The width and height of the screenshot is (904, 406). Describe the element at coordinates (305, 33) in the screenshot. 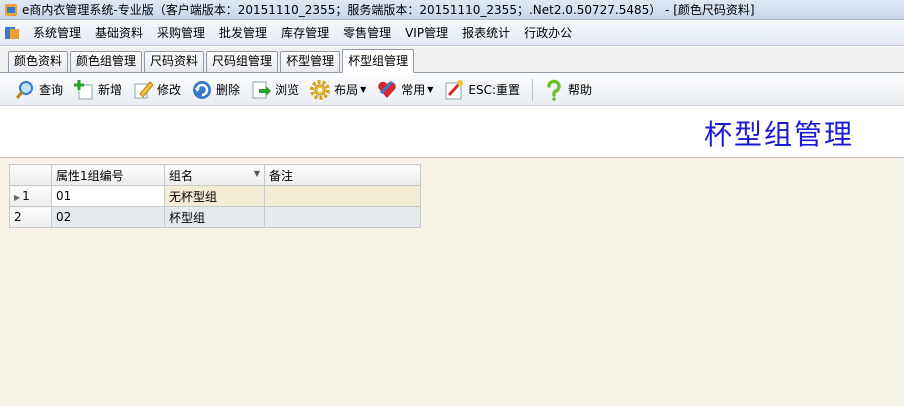

I see `menu-item-inventory: 库存管理` at that location.